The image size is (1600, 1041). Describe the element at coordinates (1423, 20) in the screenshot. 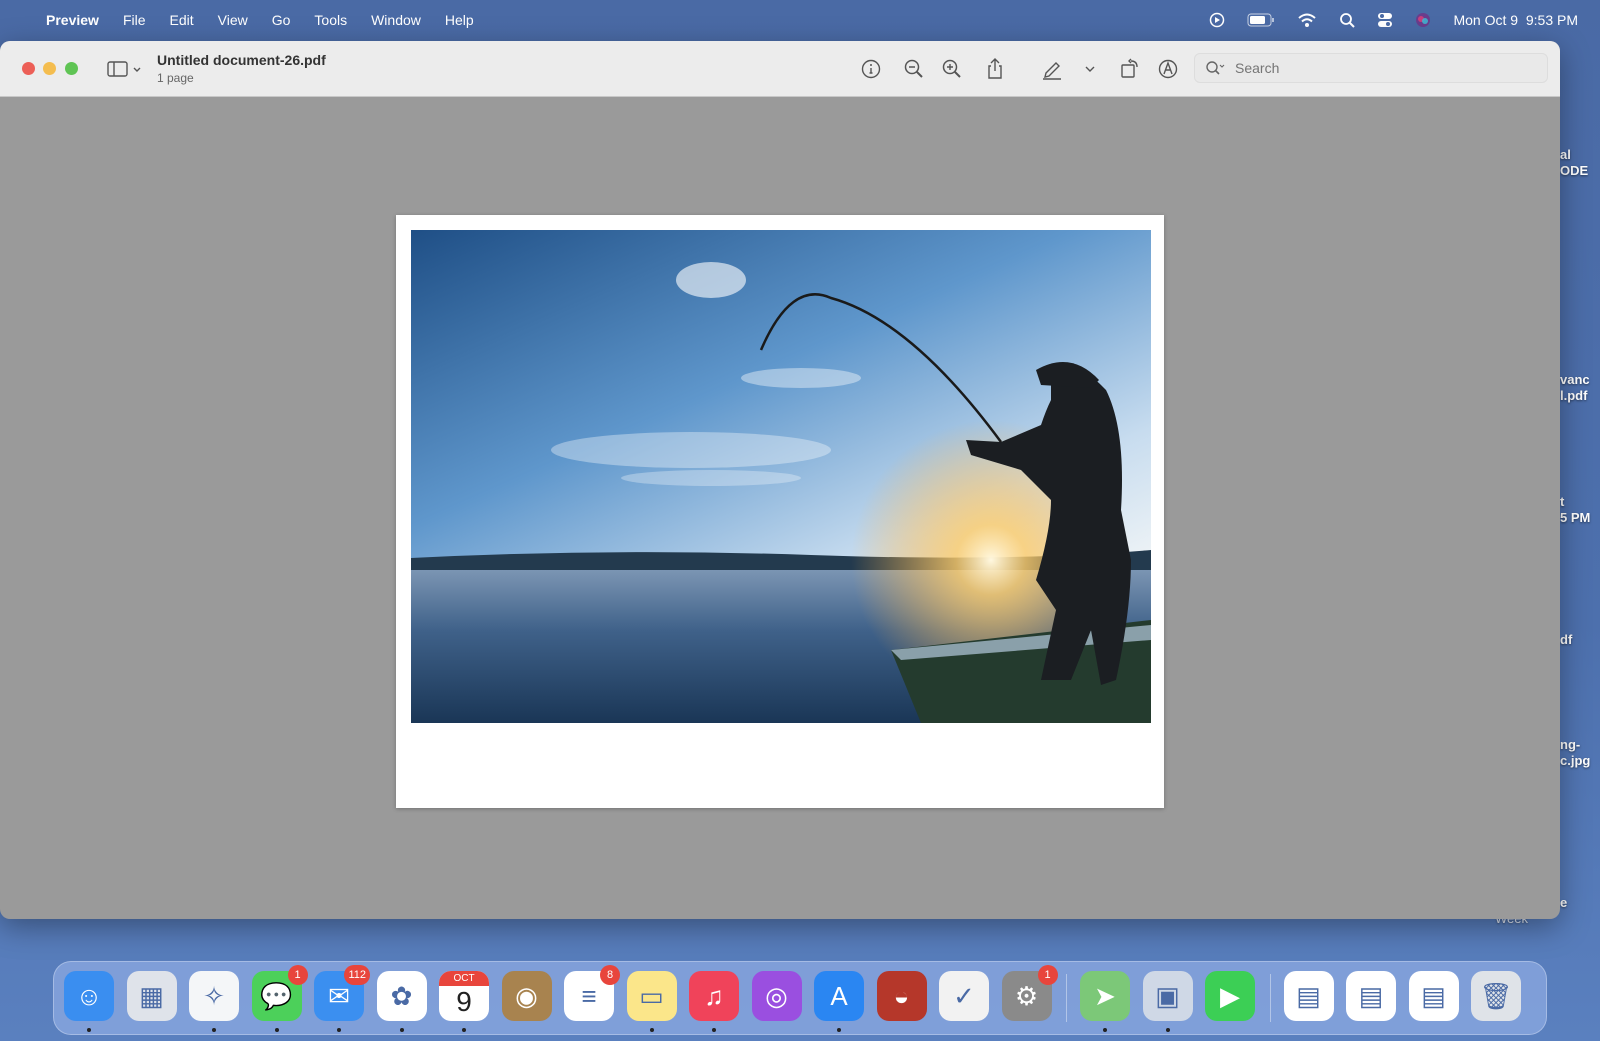

I see `siri-icon` at that location.